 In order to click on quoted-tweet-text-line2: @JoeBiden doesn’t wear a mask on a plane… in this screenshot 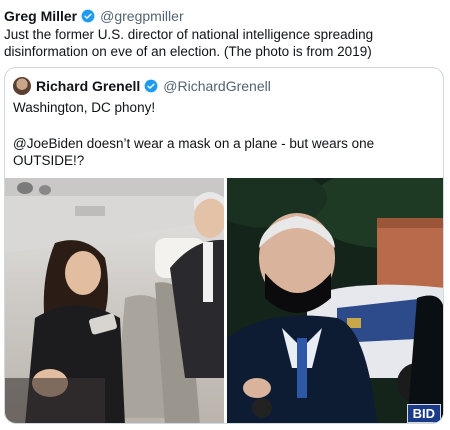, I will do `click(194, 152)`.